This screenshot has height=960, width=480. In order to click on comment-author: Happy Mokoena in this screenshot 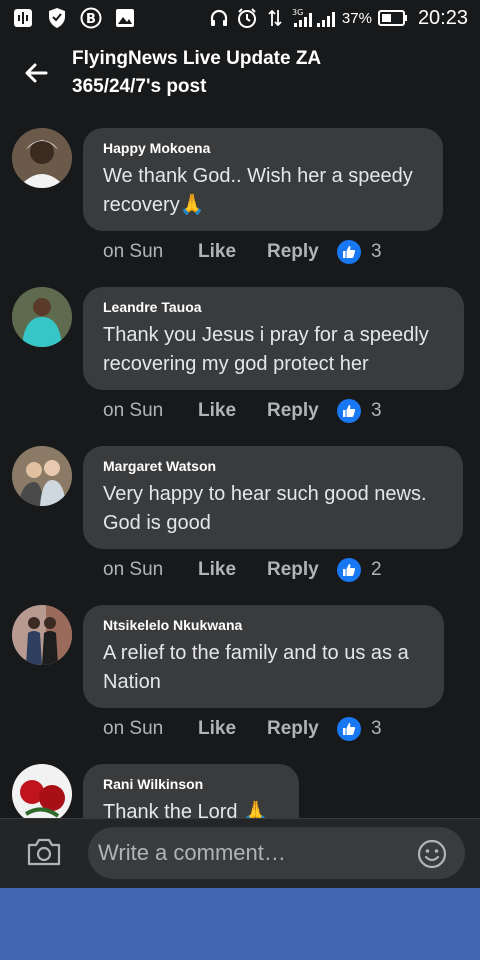, I will do `click(263, 148)`.